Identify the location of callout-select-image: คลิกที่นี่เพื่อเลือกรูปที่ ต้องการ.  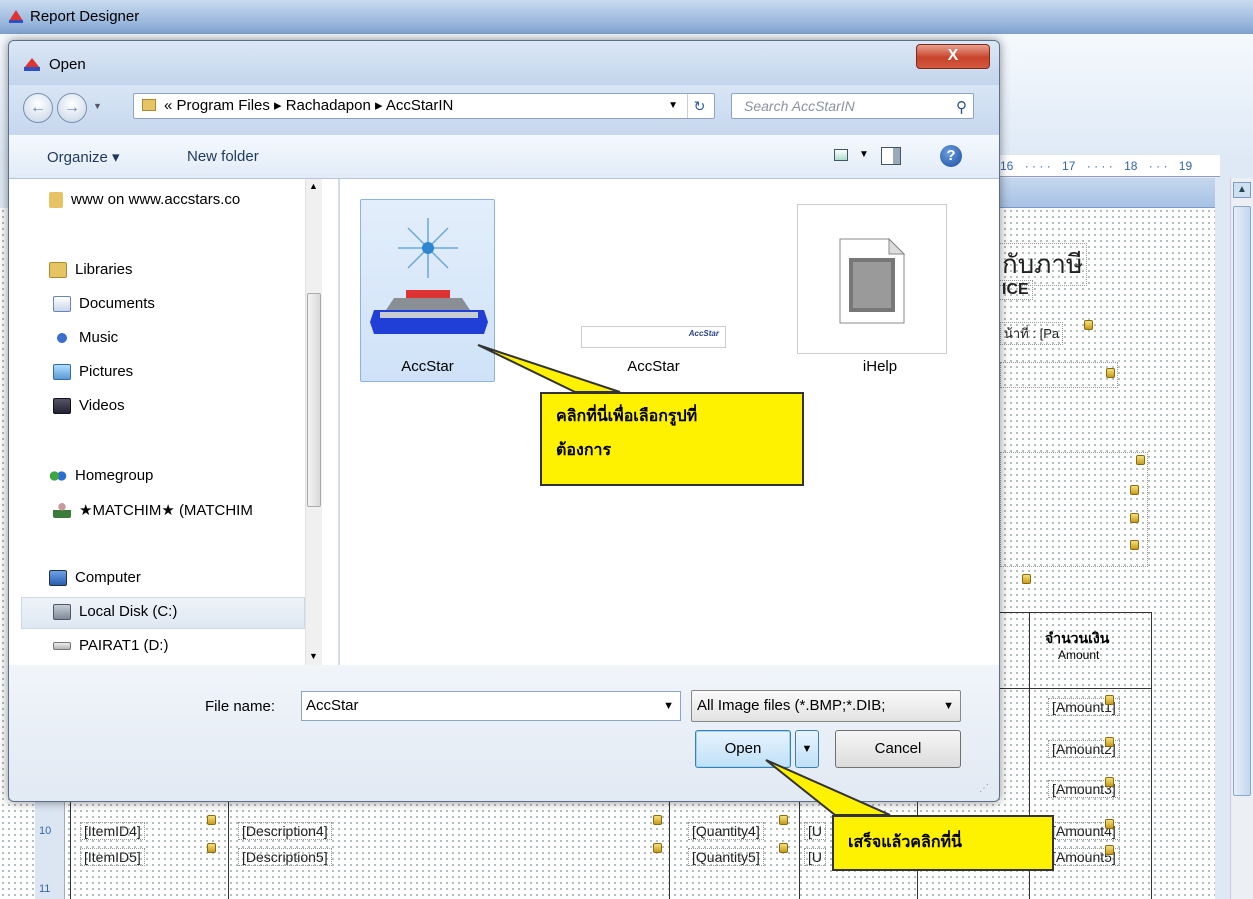
(672, 439).